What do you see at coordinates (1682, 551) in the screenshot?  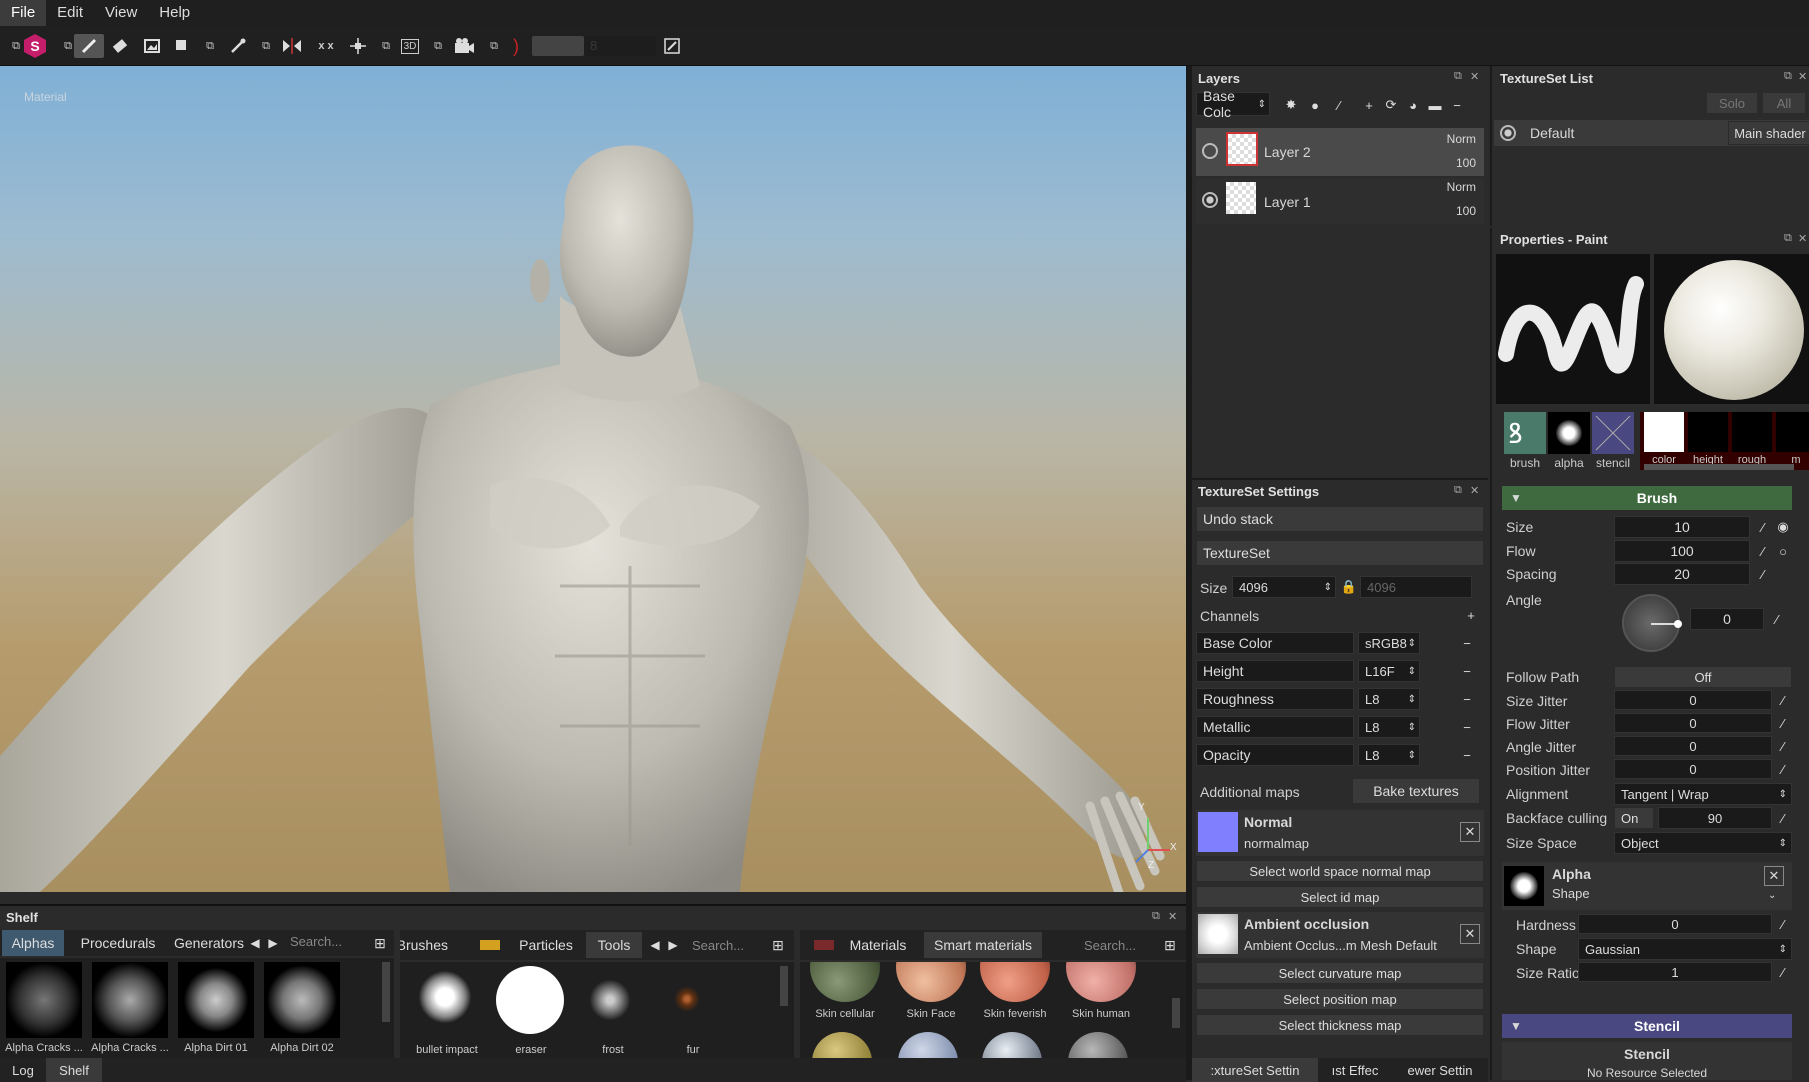 I see `brush-flow-slider: 100` at bounding box center [1682, 551].